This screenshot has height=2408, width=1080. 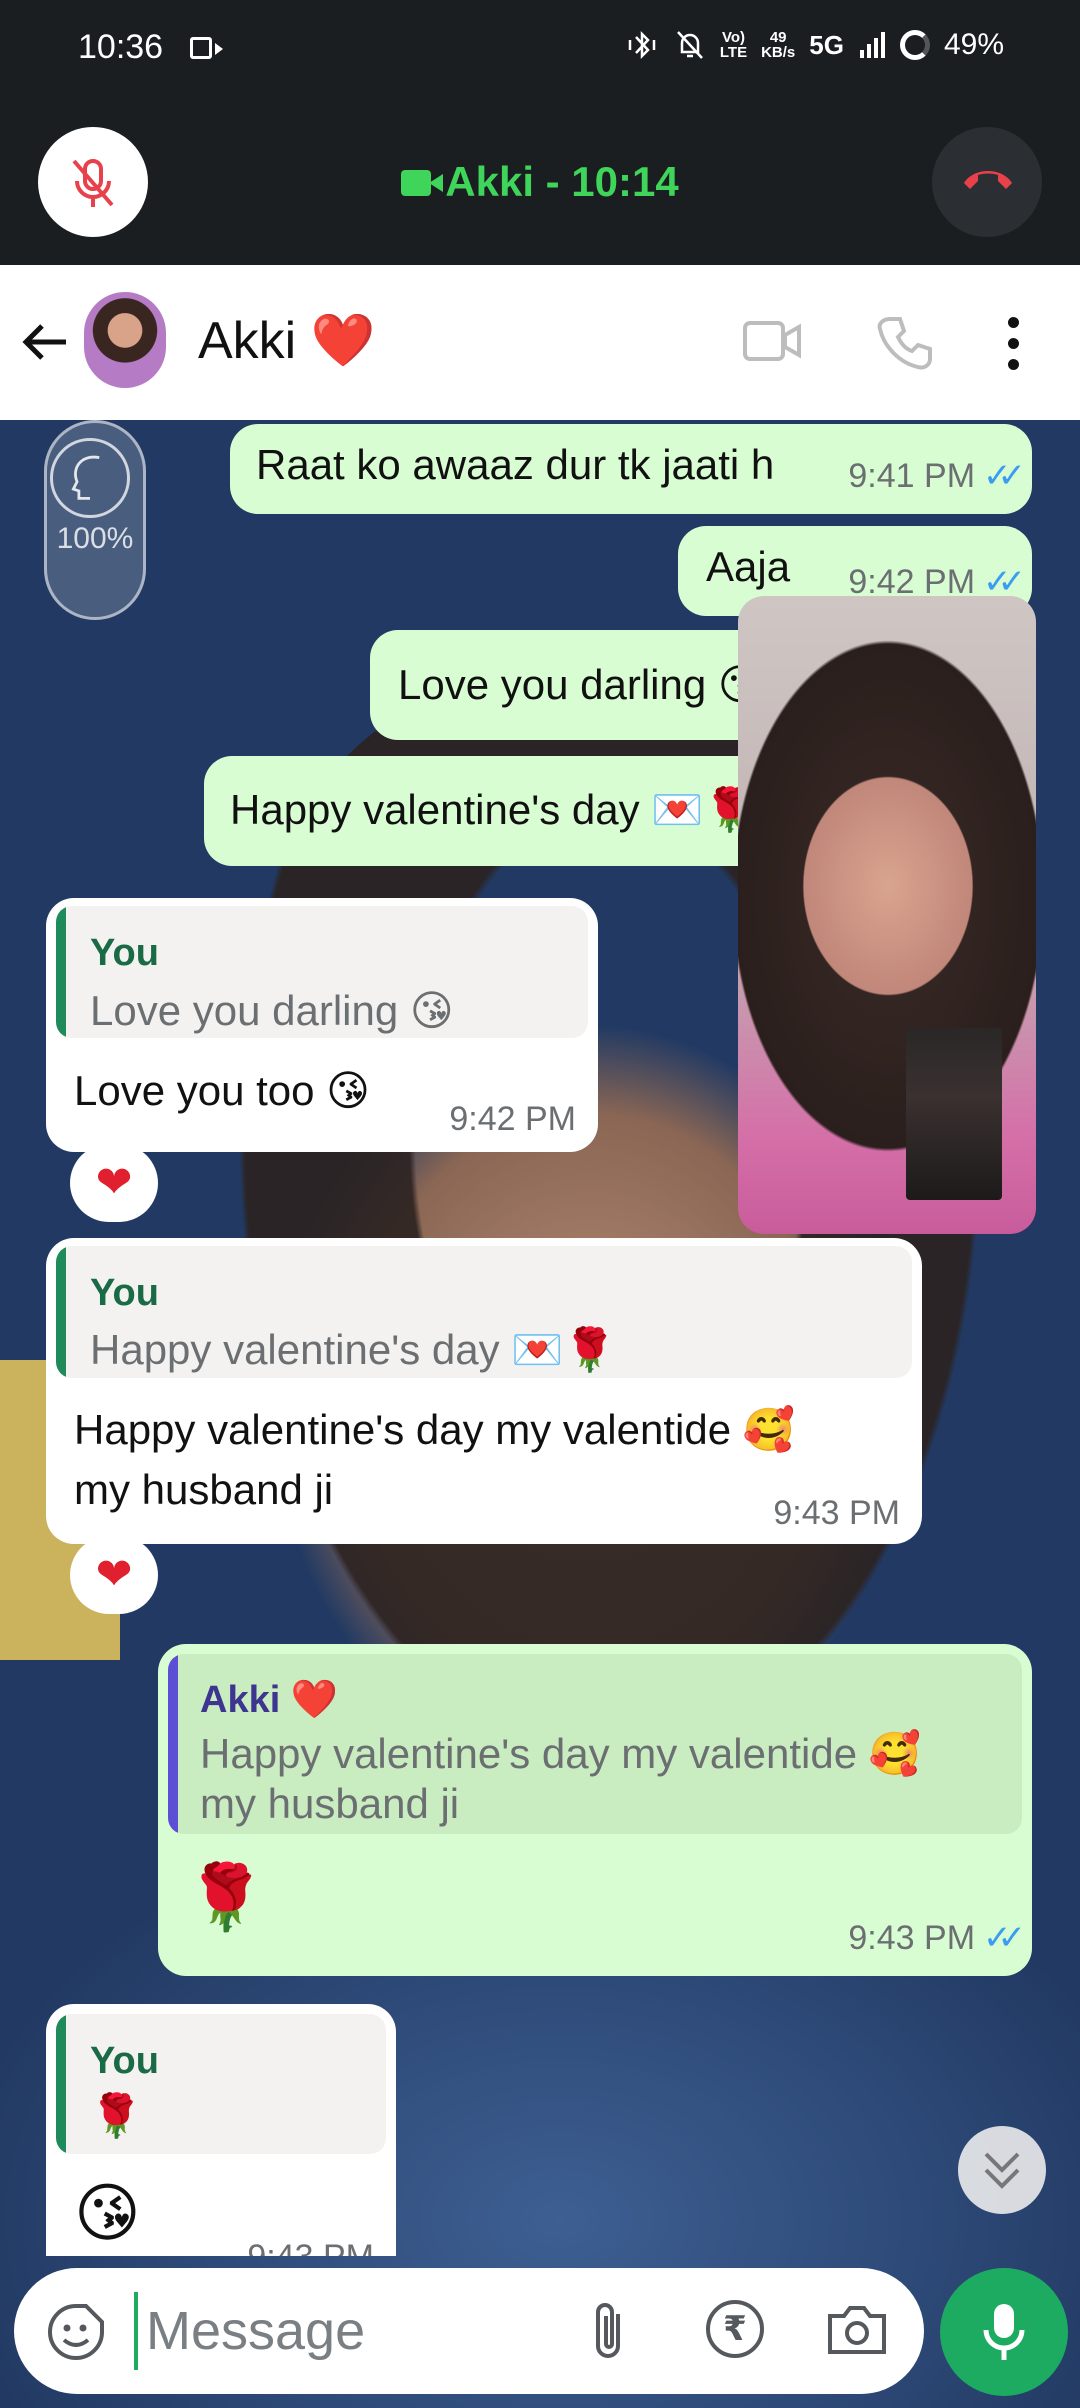 I want to click on quoted-message: You Love you darling 😘, so click(x=322, y=972).